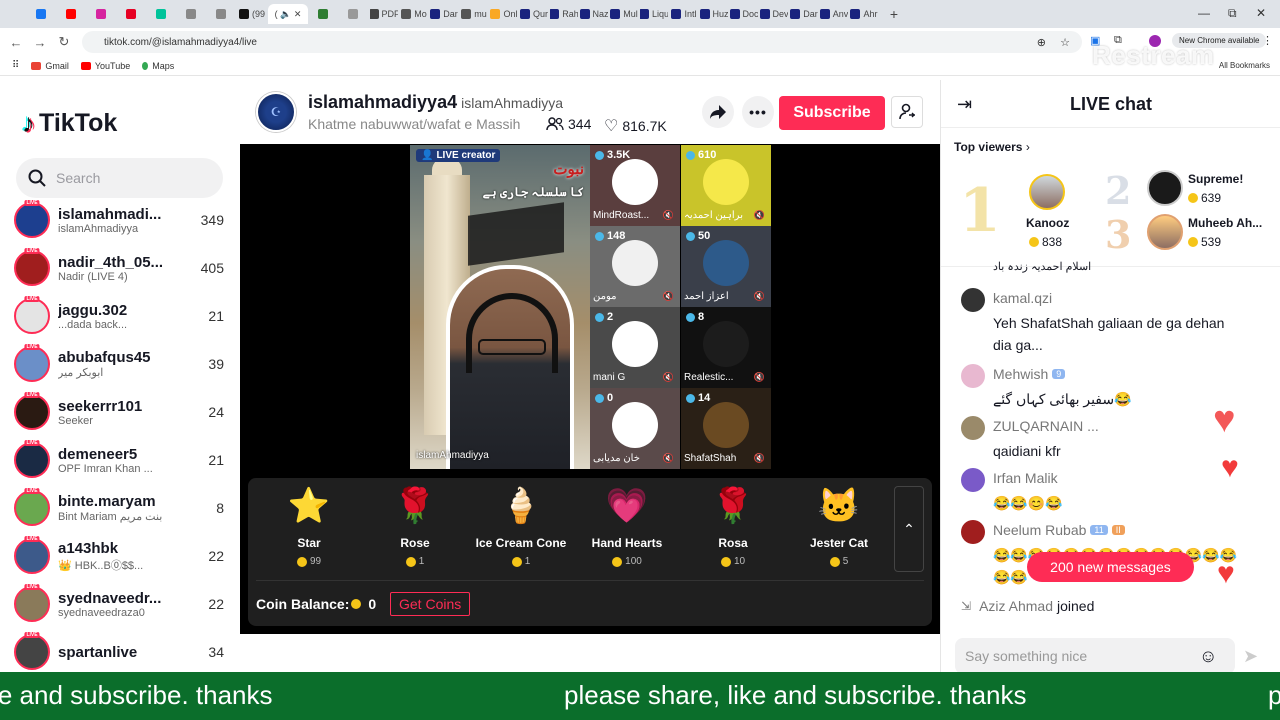 The width and height of the screenshot is (1280, 720). I want to click on browser-tab: Liqu, so click(654, 14).